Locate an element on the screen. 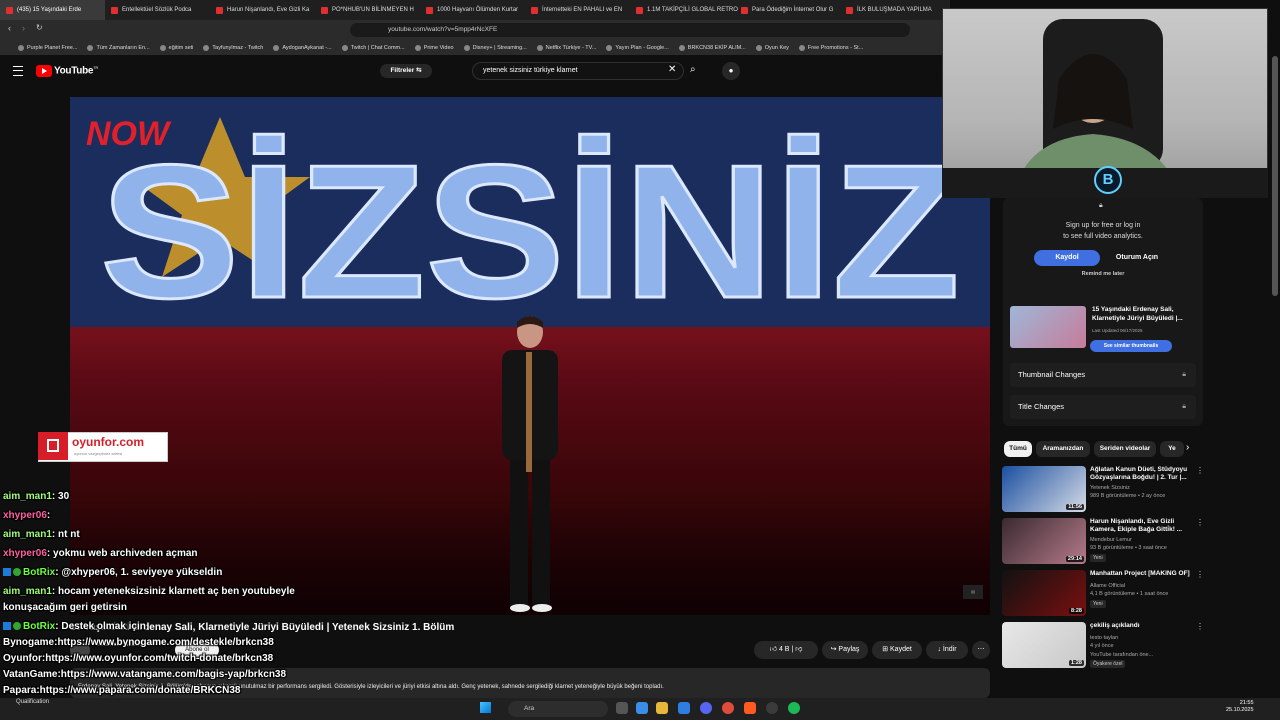 Image resolution: width=1280 pixels, height=720 pixels. bookmark-item: Prime Video is located at coordinates (434, 47).